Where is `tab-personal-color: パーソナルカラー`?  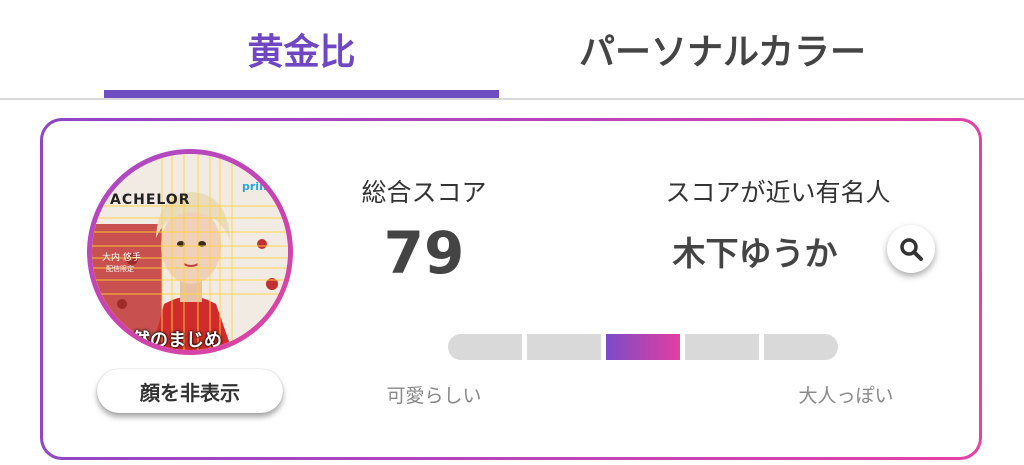
tab-personal-color: パーソナルカラー is located at coordinates (722, 49).